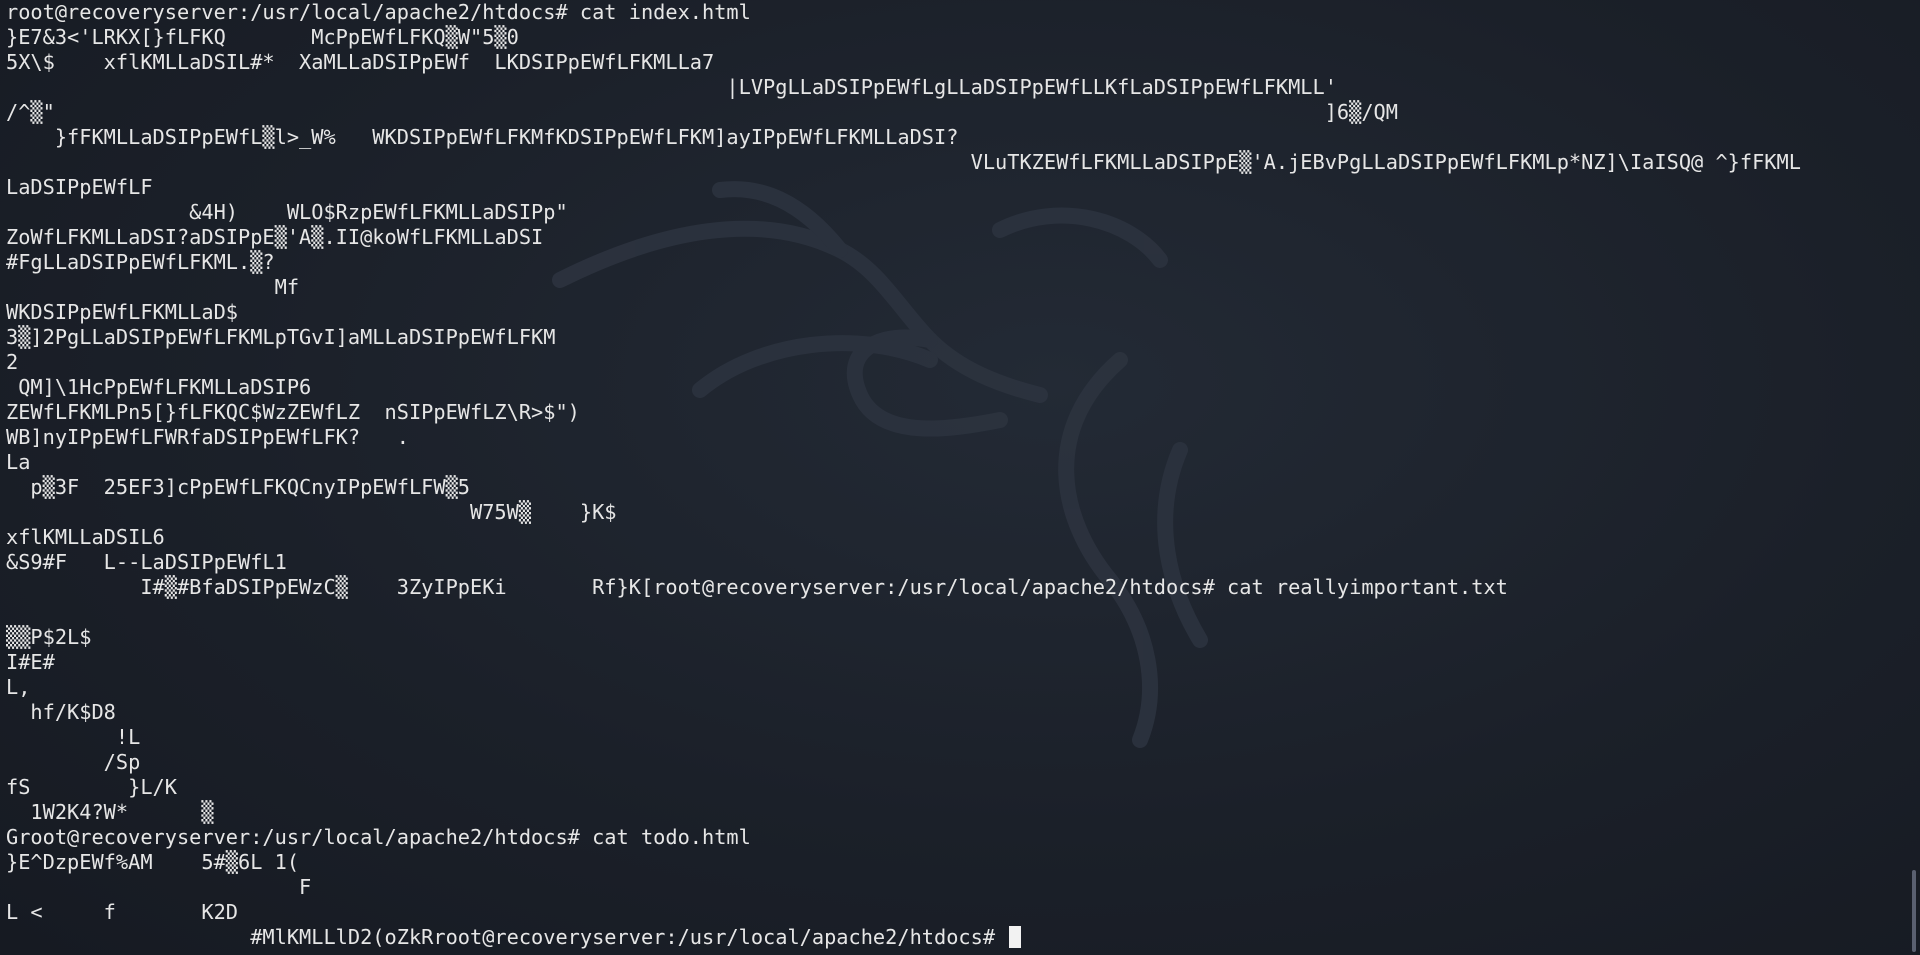  What do you see at coordinates (91, 787) in the screenshot?
I see `terminal-line: fS }L/K` at bounding box center [91, 787].